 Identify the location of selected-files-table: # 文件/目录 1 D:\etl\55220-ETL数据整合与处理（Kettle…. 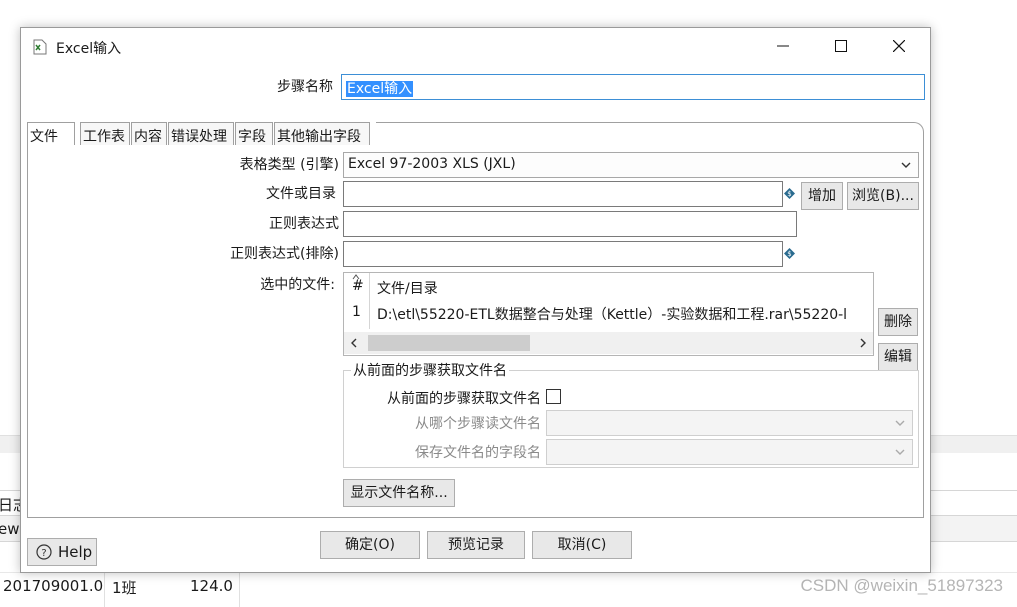
(608, 314).